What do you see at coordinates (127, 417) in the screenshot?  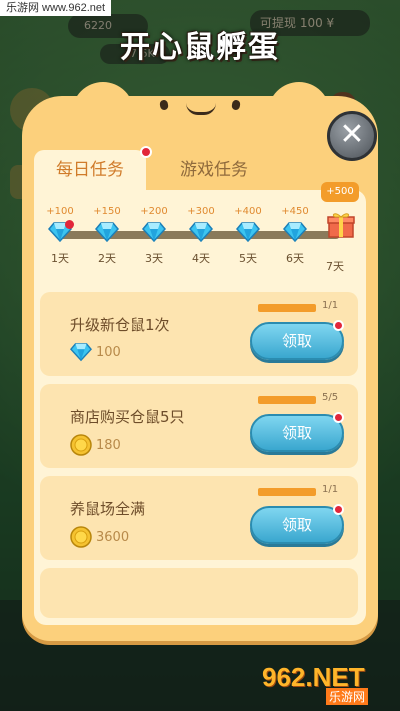 I see `task-name: 商店购买仓鼠5只` at bounding box center [127, 417].